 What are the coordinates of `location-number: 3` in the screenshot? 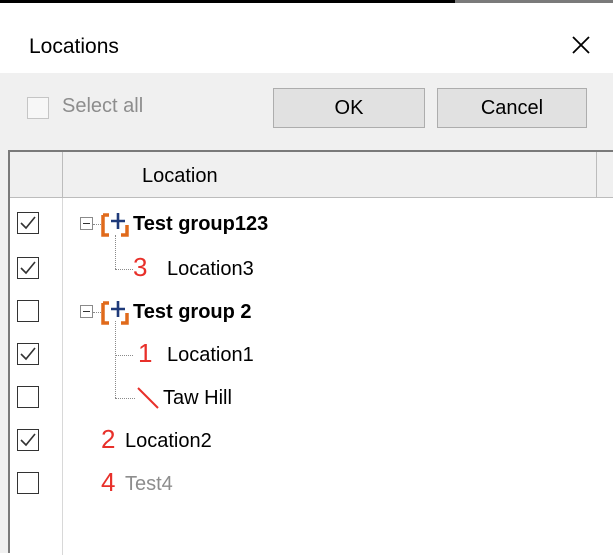 It's located at (140, 267).